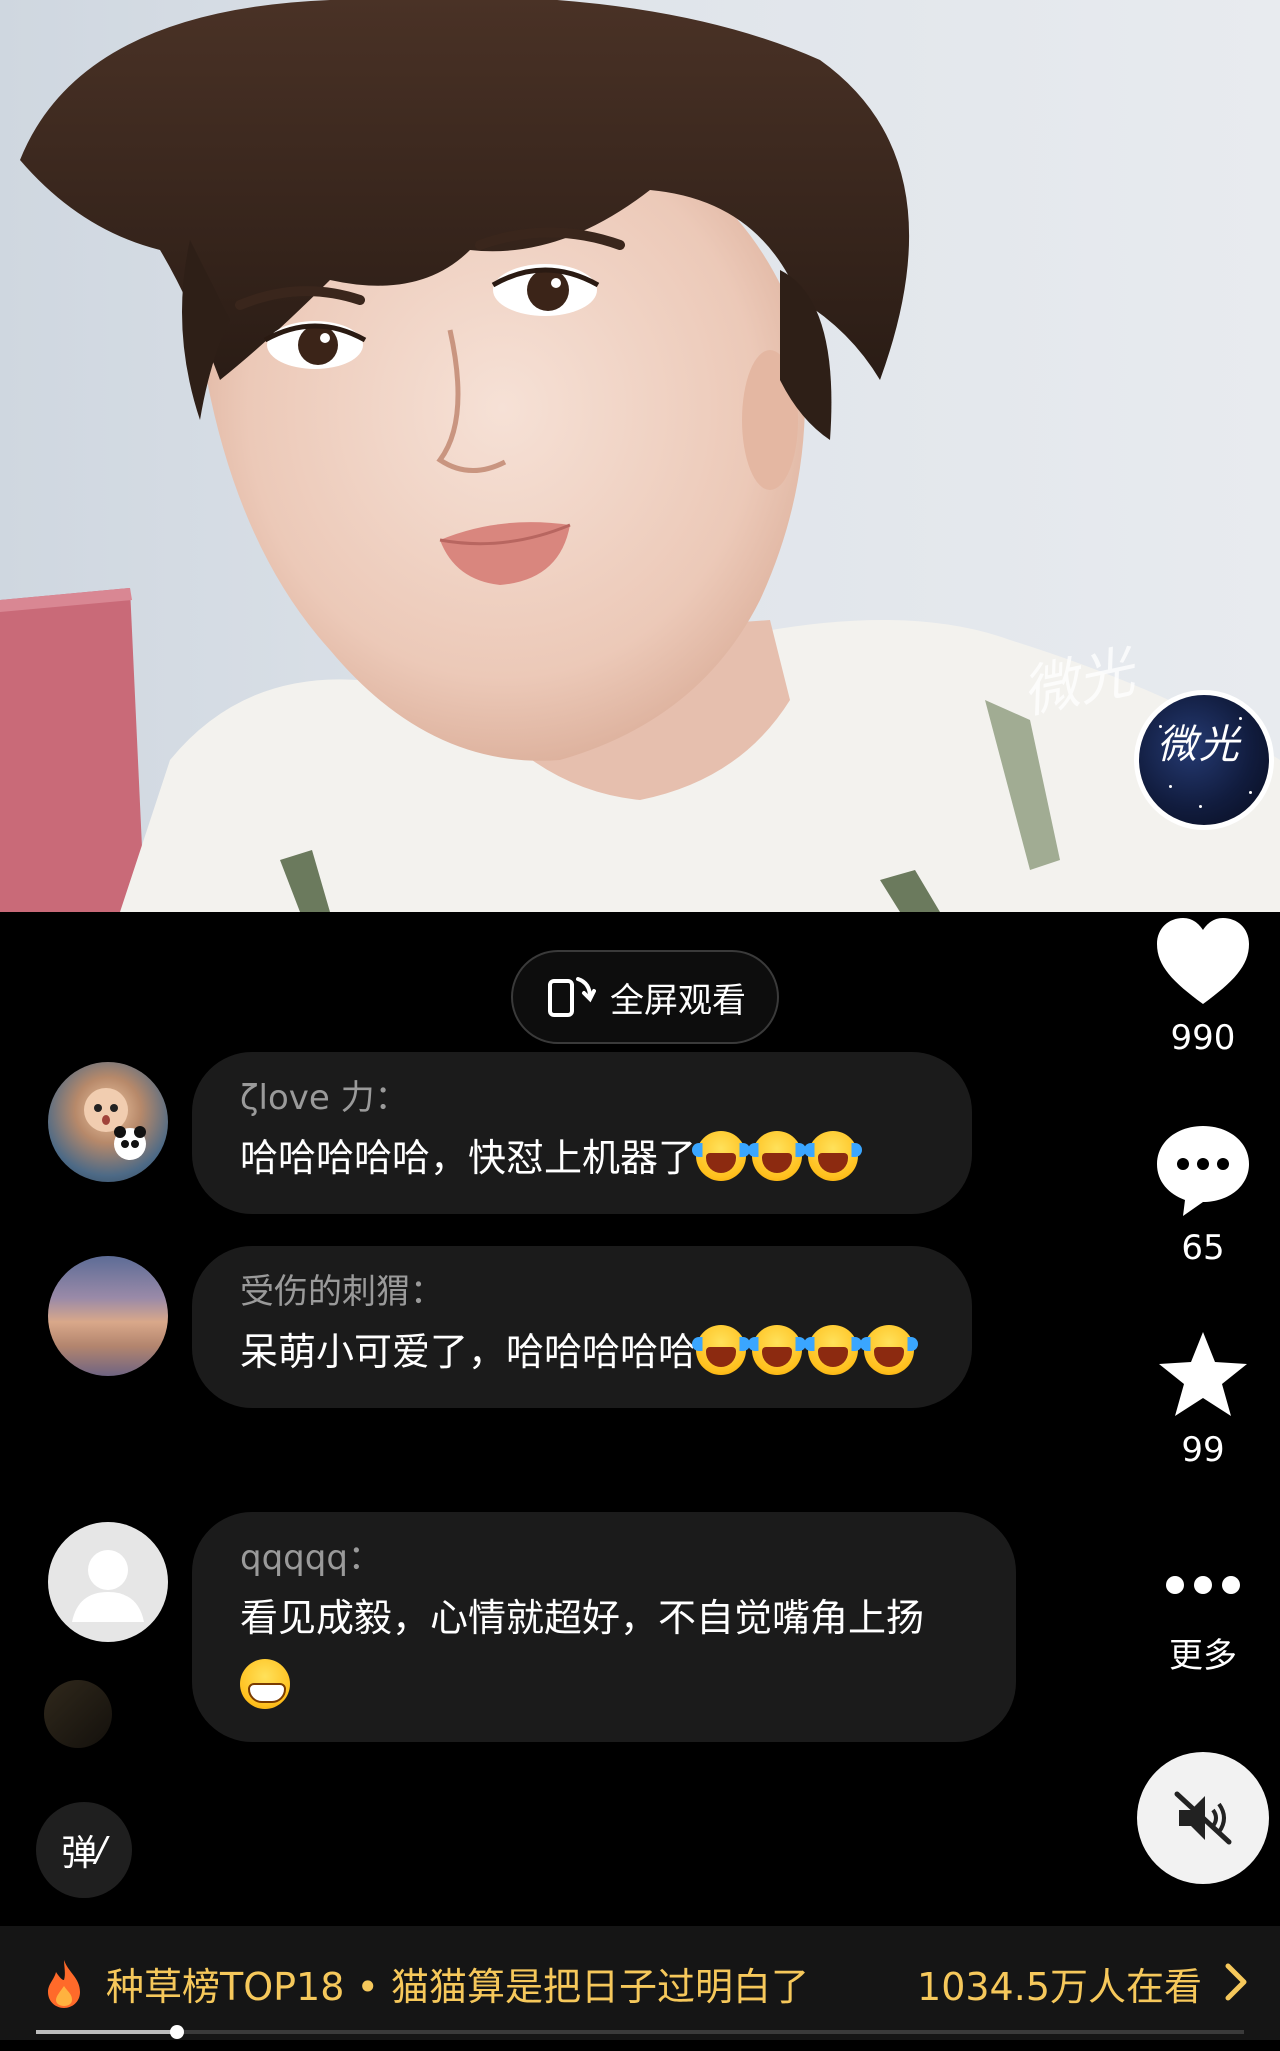 Image resolution: width=1280 pixels, height=2051 pixels. I want to click on more-dots-icon, so click(1203, 1585).